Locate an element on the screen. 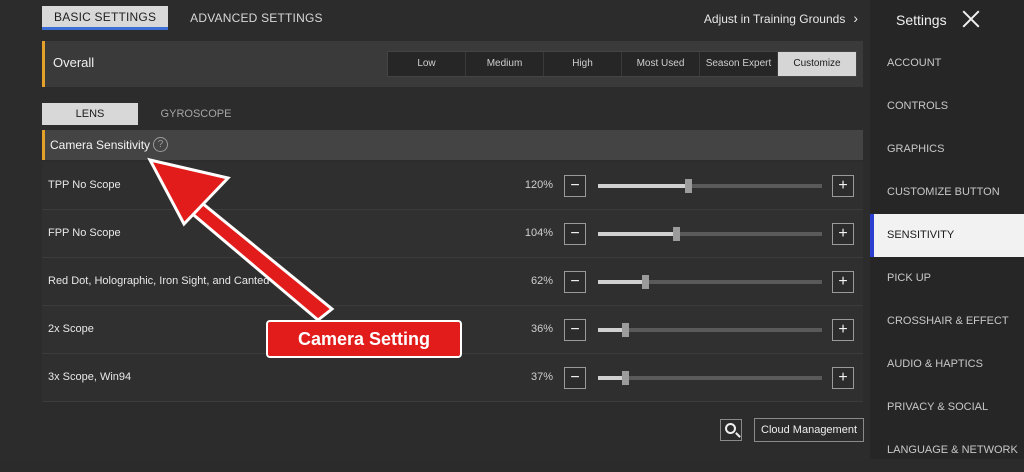 This screenshot has height=472, width=1024. tab-gyroscope: GYROSCOPE is located at coordinates (196, 114).